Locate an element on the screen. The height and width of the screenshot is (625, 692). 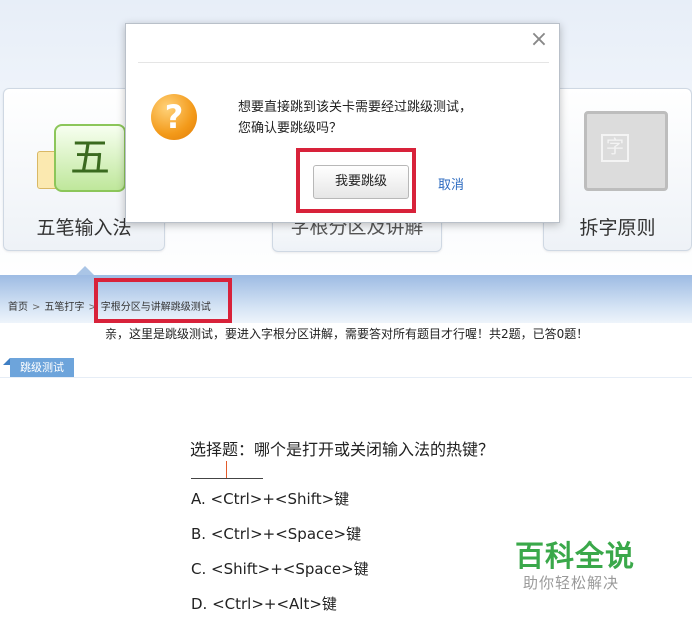
text-cursor is located at coordinates (226, 469).